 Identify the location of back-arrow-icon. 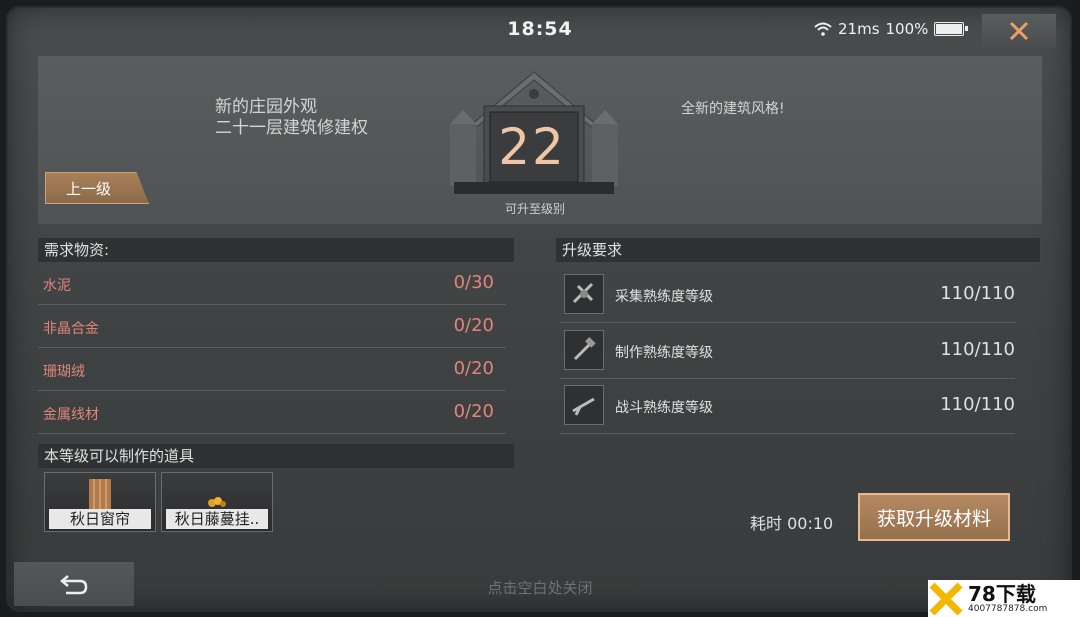
(74, 585).